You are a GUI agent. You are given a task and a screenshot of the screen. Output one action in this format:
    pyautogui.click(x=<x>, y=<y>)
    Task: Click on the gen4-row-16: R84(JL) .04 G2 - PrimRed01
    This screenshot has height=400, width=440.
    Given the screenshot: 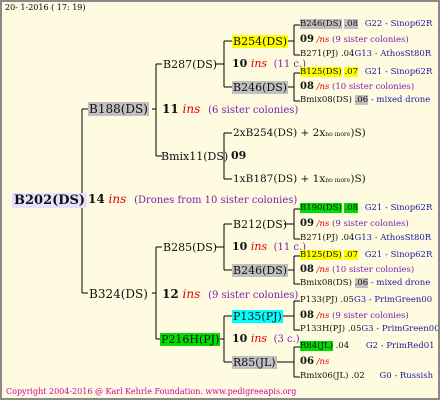 What is the action you would take?
    pyautogui.click(x=367, y=346)
    